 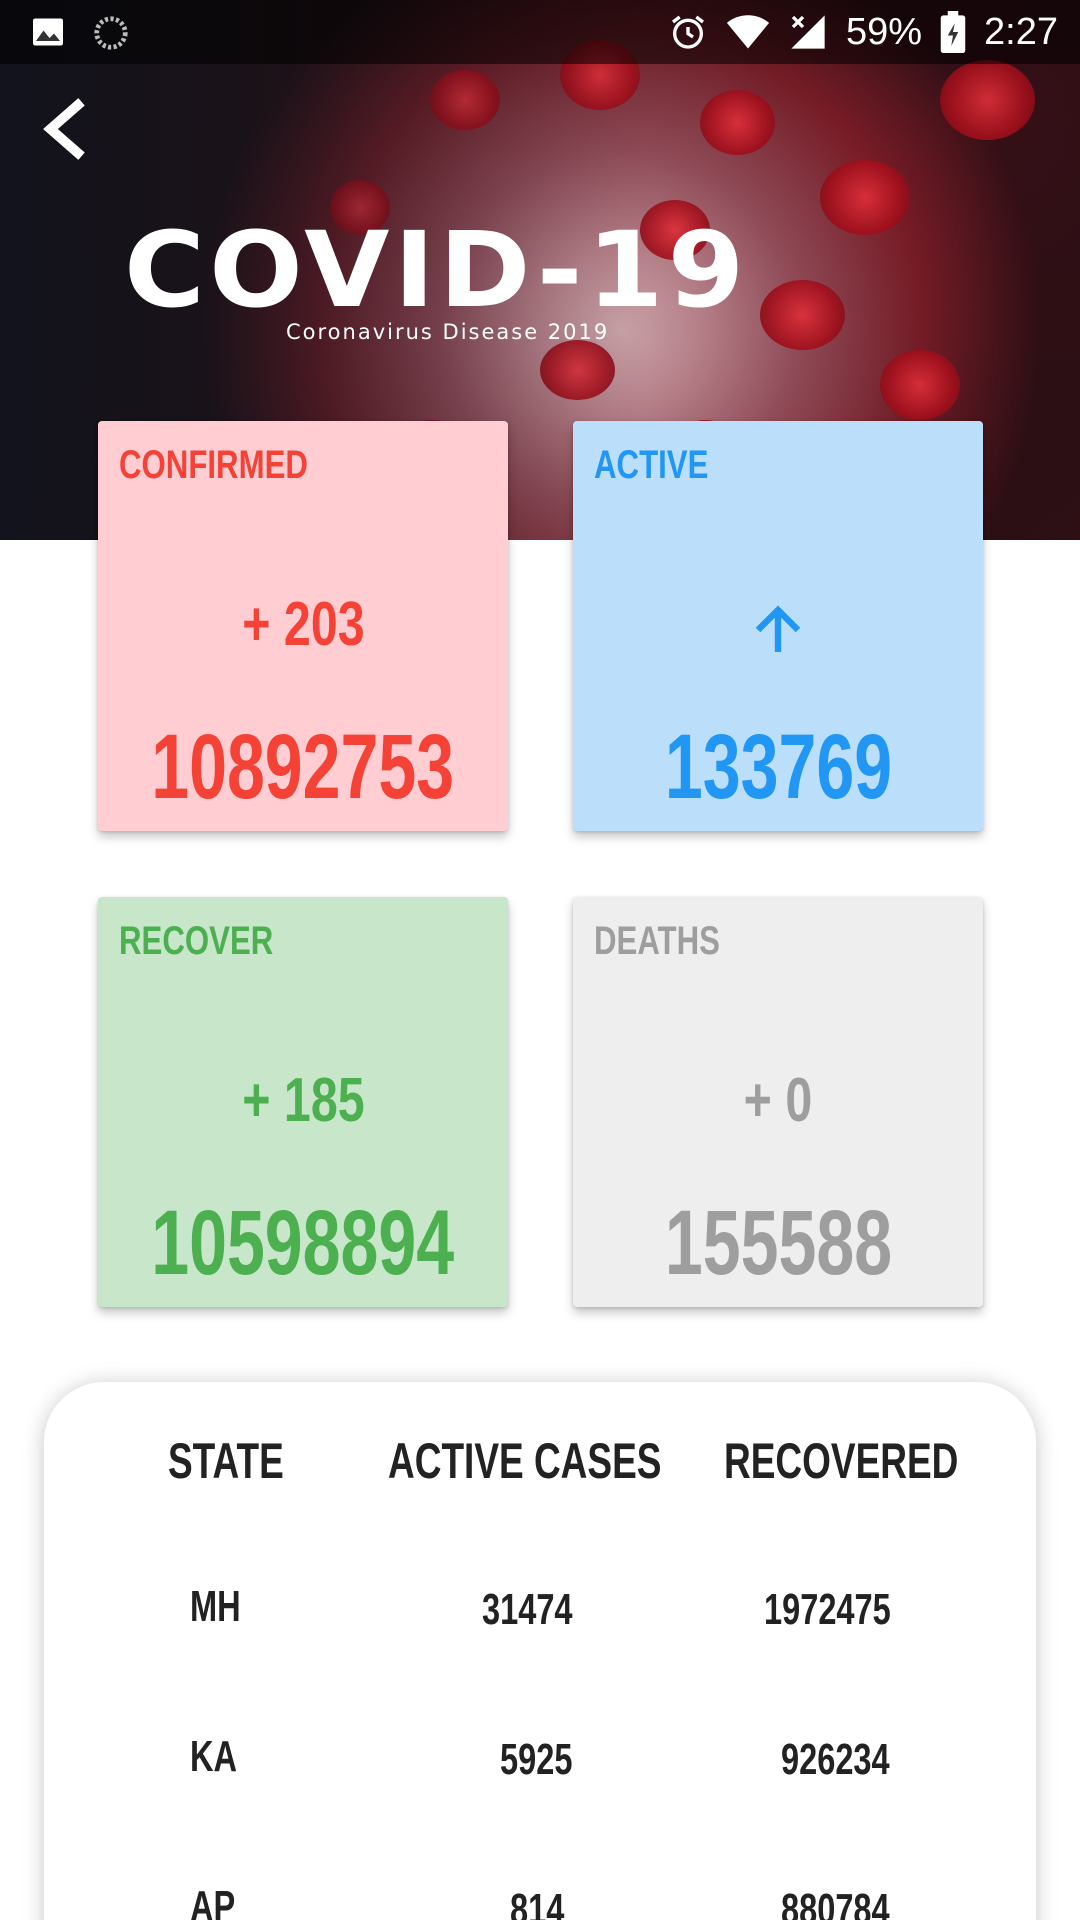 I want to click on table-cell-state: MH, so click(x=215, y=1606).